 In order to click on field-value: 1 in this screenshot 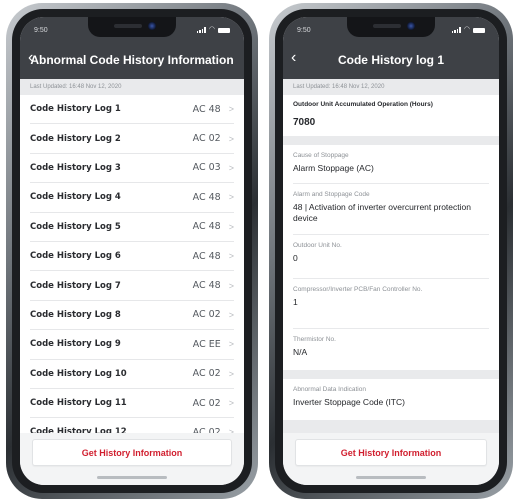, I will do `click(295, 302)`.